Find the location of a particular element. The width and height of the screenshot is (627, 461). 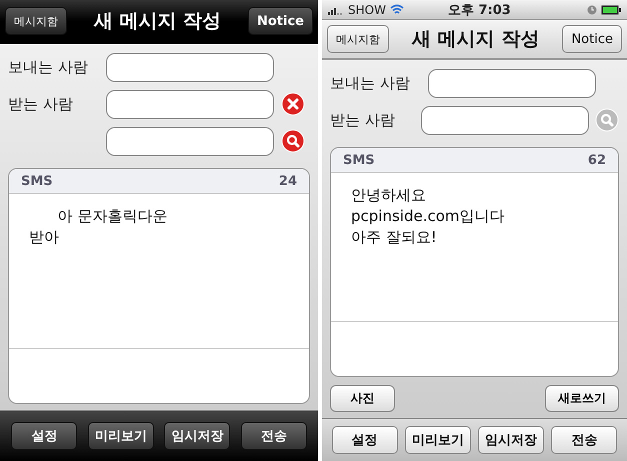

battery-icon is located at coordinates (611, 9).